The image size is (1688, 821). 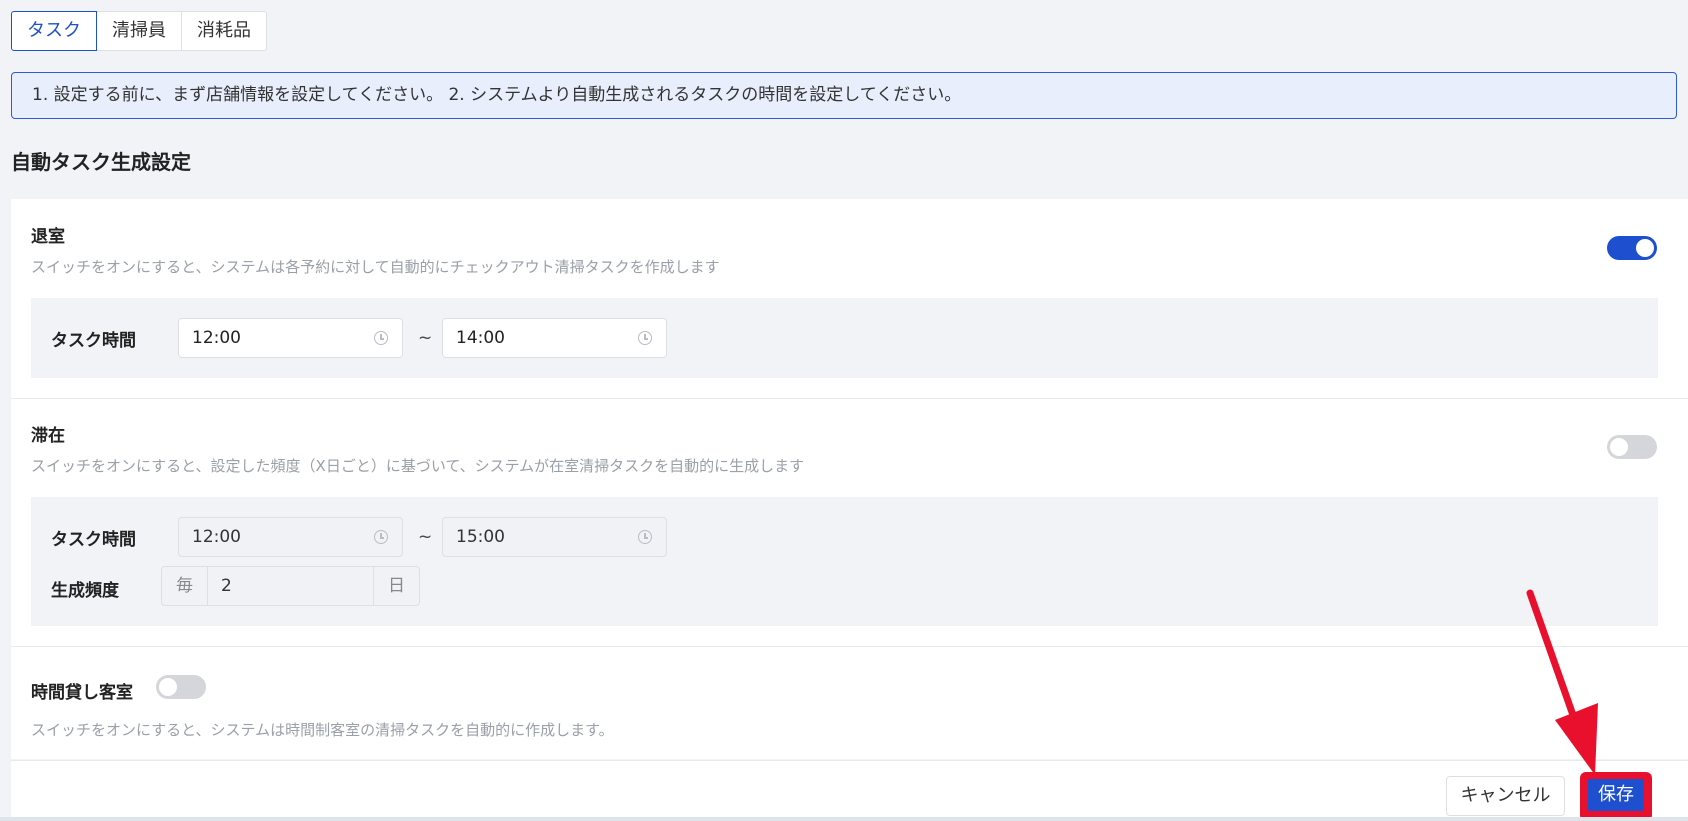 I want to click on checkout-end-time-input: 14:00, so click(x=554, y=338).